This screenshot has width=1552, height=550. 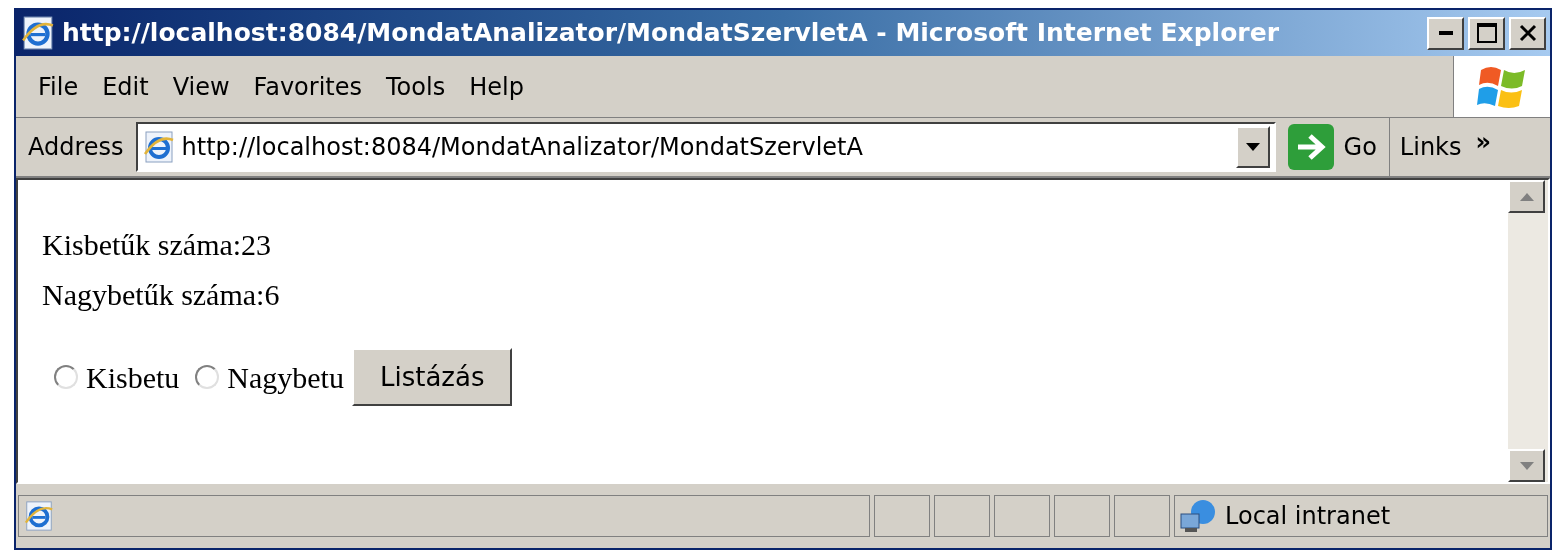 I want to click on caret-icon, so click(x=1252, y=147).